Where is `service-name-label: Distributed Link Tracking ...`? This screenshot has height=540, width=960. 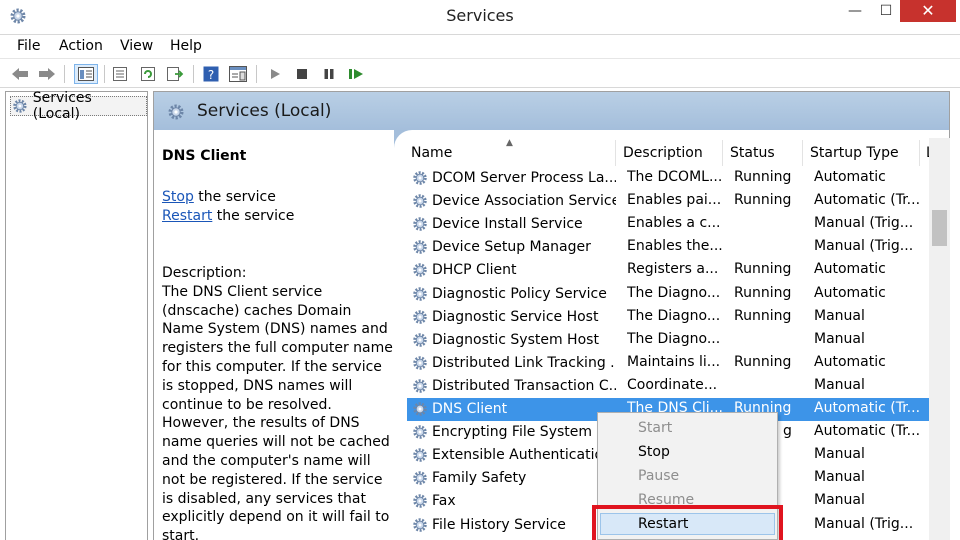
service-name-label: Distributed Link Tracking ... is located at coordinates (524, 363).